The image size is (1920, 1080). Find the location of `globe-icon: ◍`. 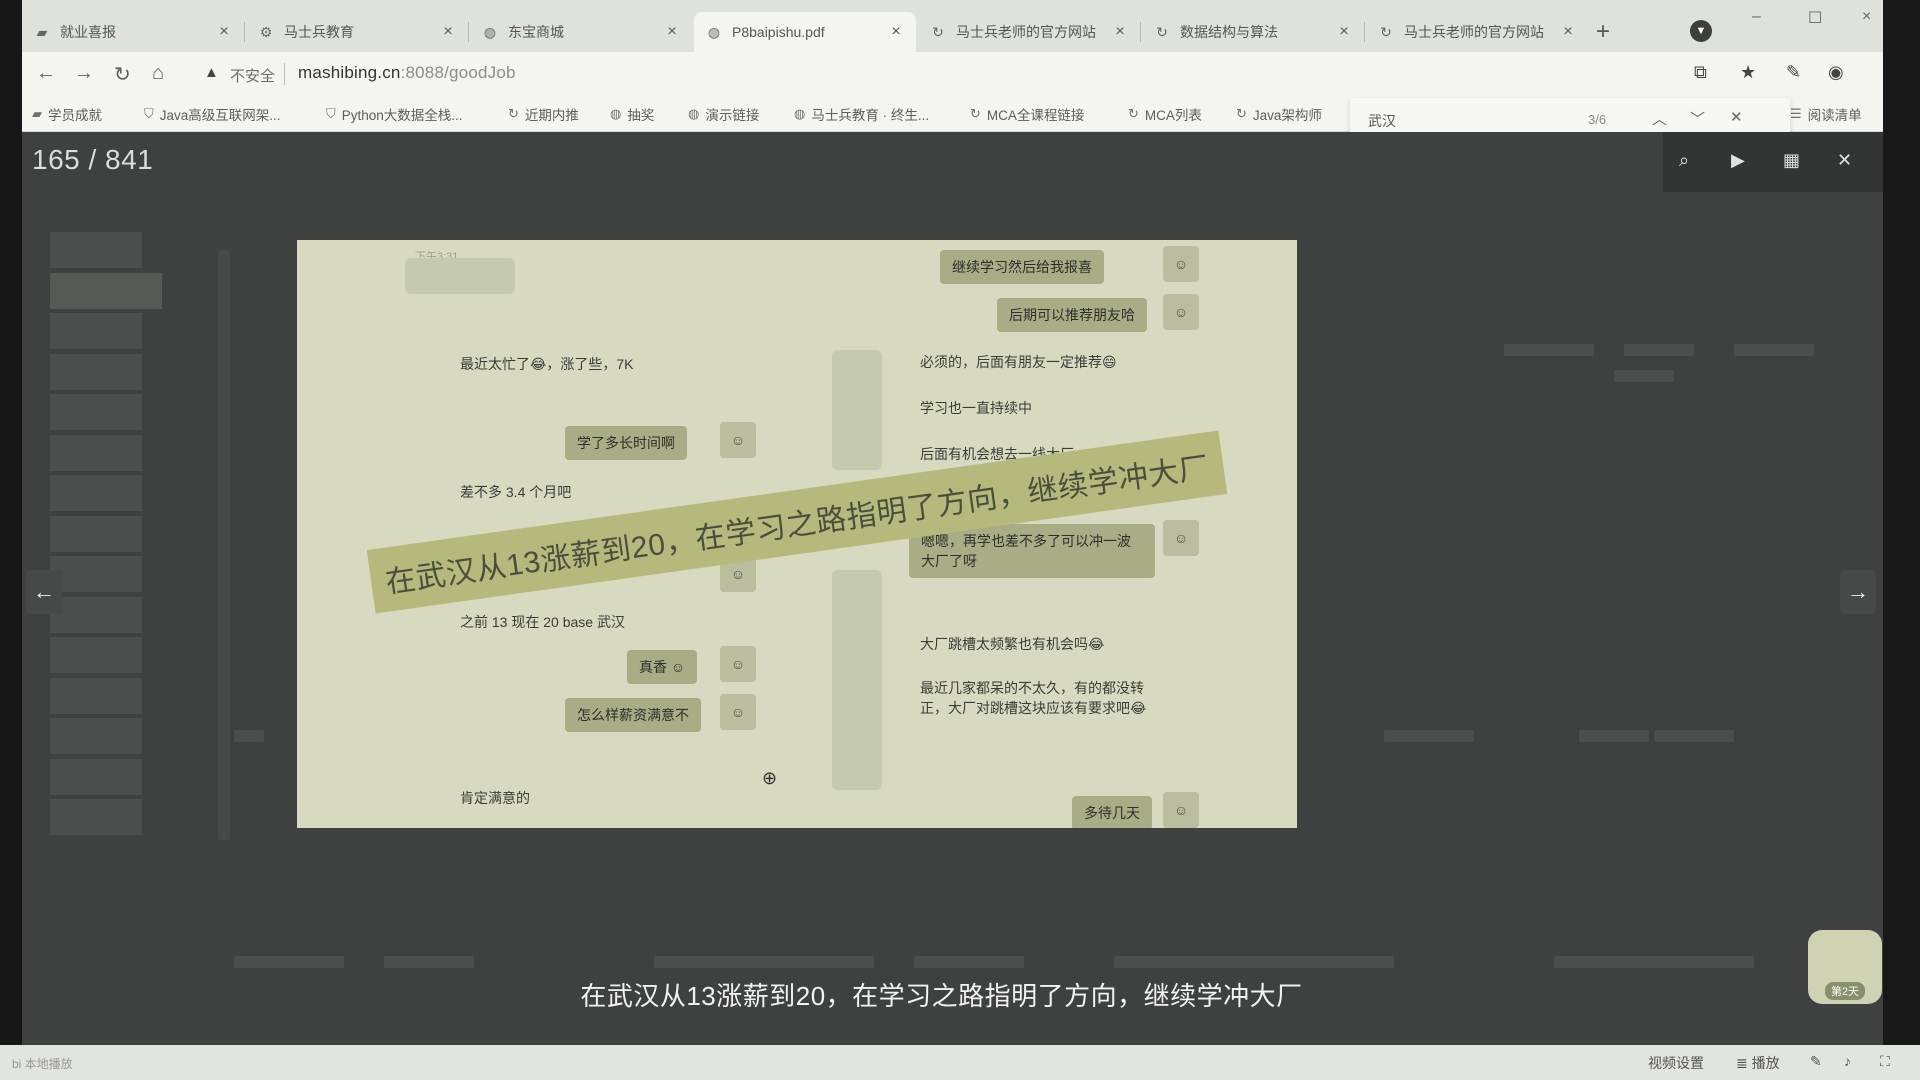

globe-icon: ◍ is located at coordinates (694, 113).